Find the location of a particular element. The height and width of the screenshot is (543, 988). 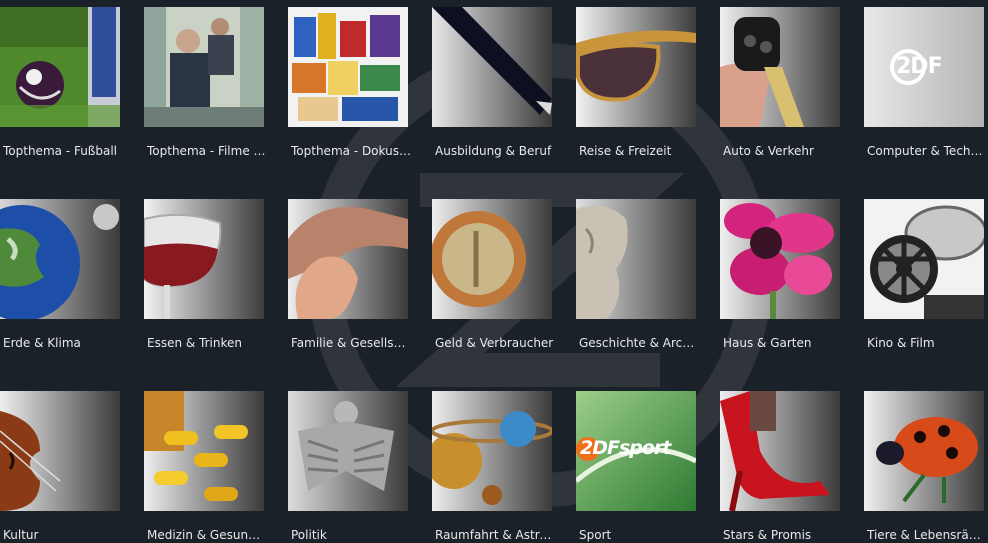

tile-label: Auto & Verkehr is located at coordinates (768, 151).